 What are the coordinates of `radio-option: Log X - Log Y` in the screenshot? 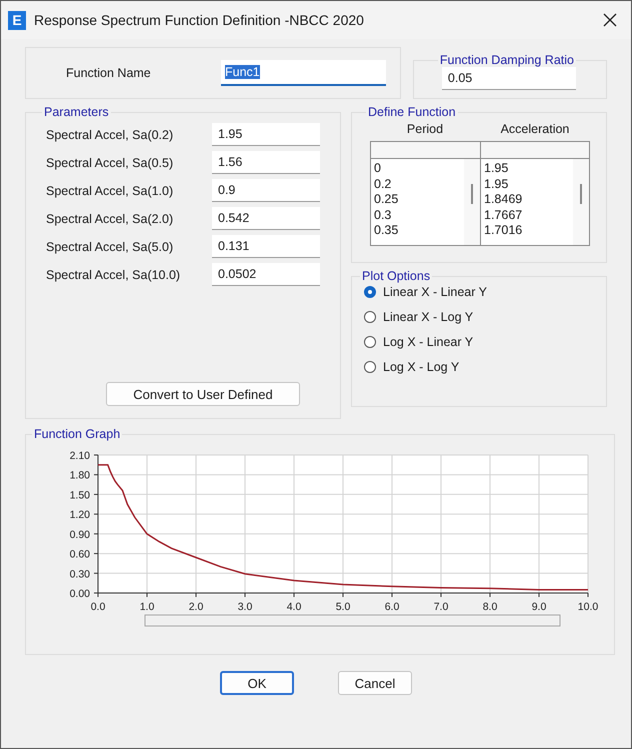 It's located at (479, 367).